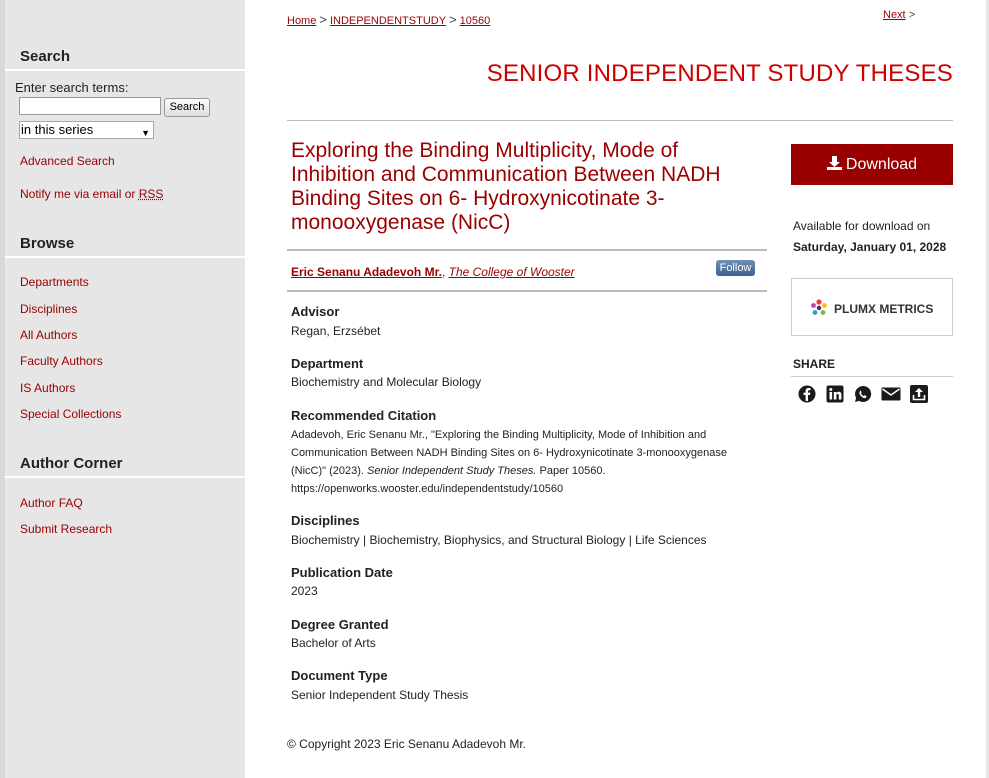 The image size is (989, 778). Describe the element at coordinates (891, 394) in the screenshot. I see `email-icon` at that location.